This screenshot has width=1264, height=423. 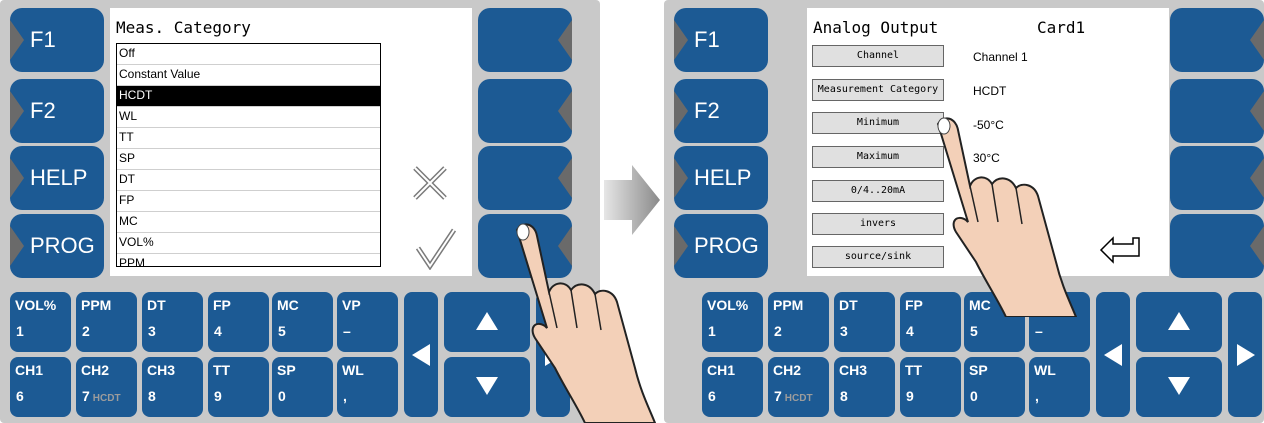 What do you see at coordinates (36, 305) in the screenshot?
I see `key-label: VOL%` at bounding box center [36, 305].